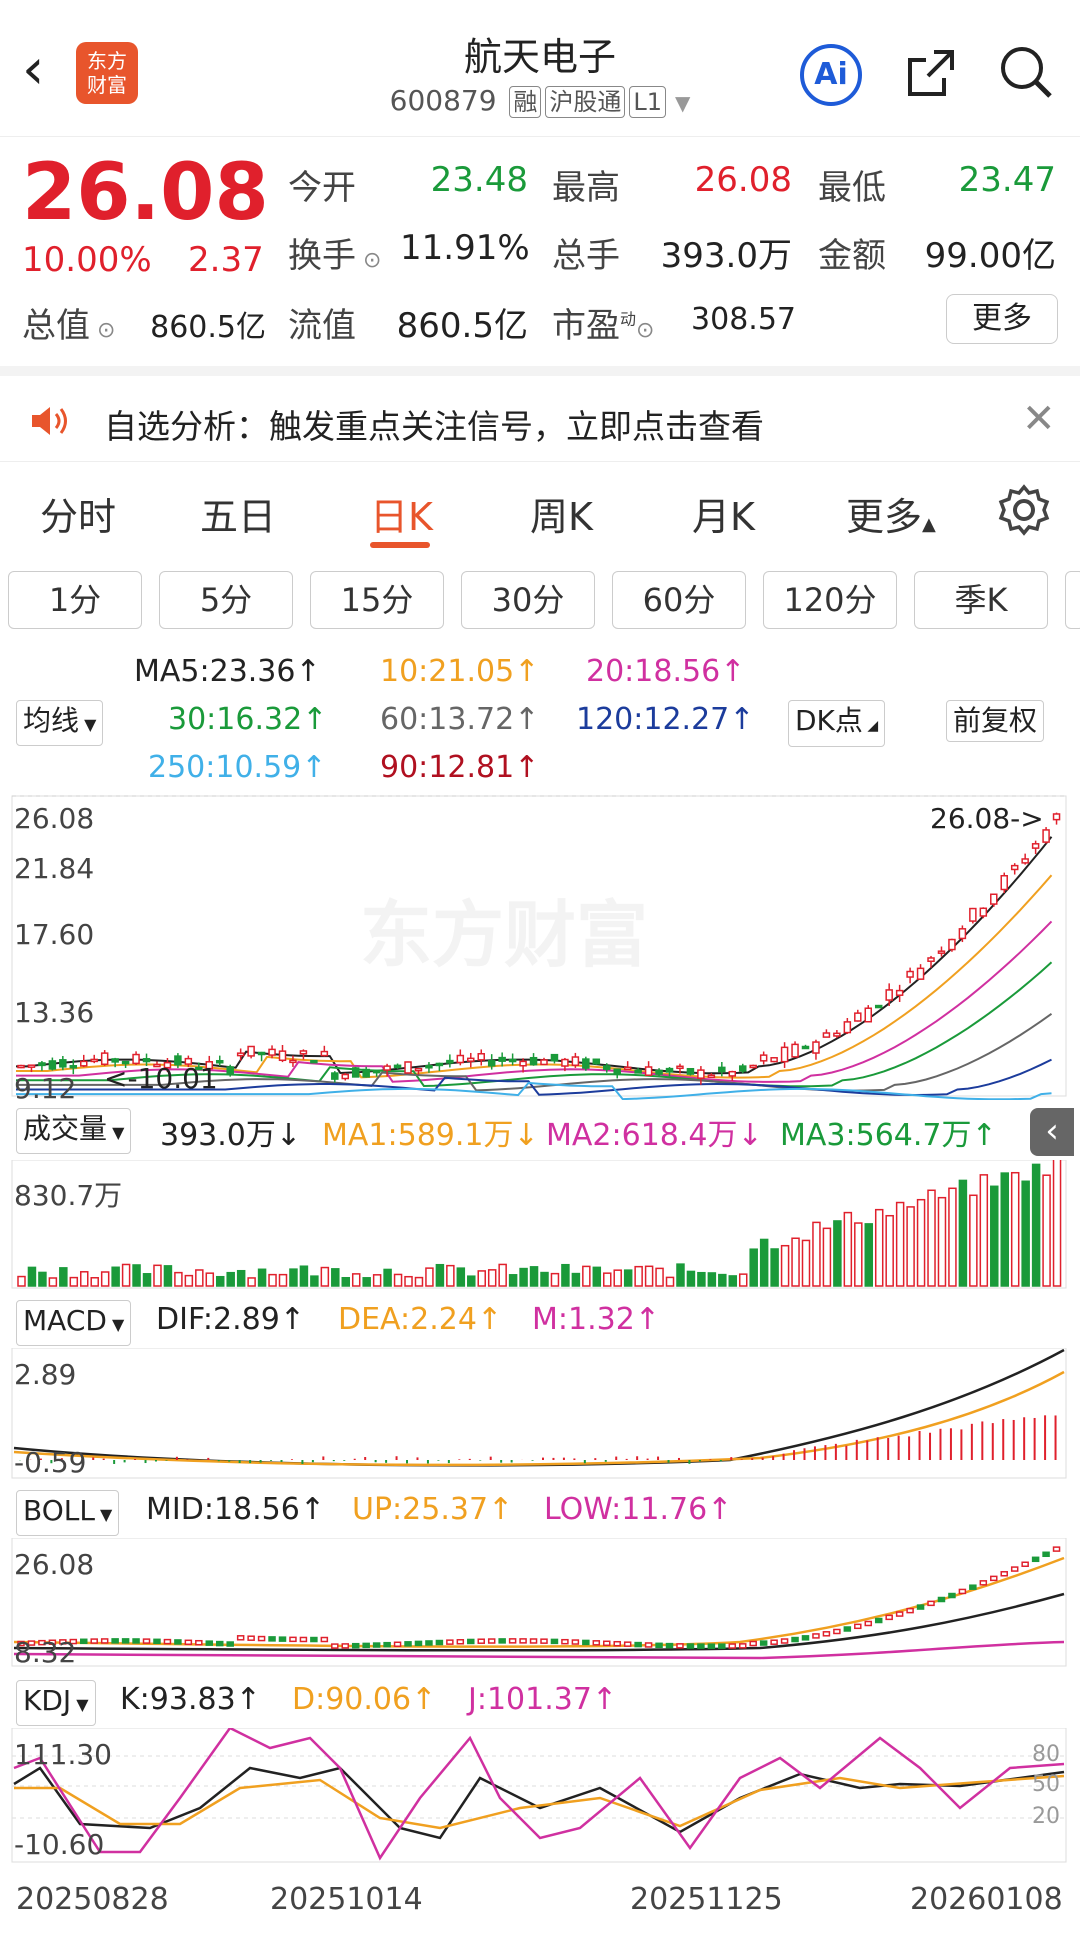  What do you see at coordinates (706, 1899) in the screenshot?
I see `date-label: 20251125` at bounding box center [706, 1899].